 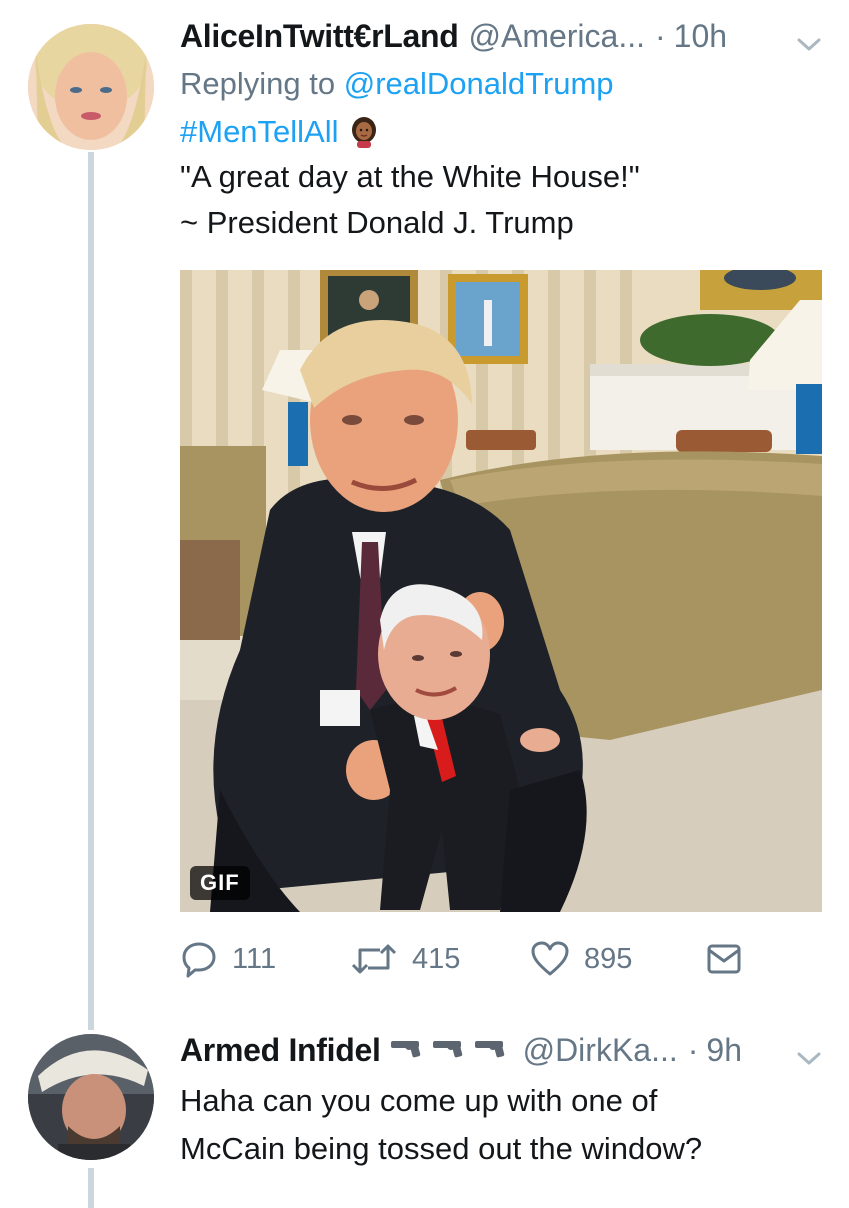 I want to click on tweet-header: Armed Infidel @DirkKa... · 9h, so click(x=504, y=1054).